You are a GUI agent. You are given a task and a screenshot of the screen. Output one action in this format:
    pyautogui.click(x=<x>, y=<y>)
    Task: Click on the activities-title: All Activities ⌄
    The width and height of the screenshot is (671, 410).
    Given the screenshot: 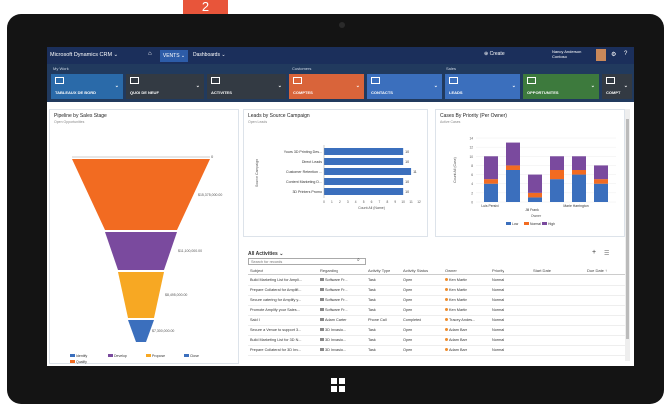 What is the action you would take?
    pyautogui.click(x=265, y=254)
    